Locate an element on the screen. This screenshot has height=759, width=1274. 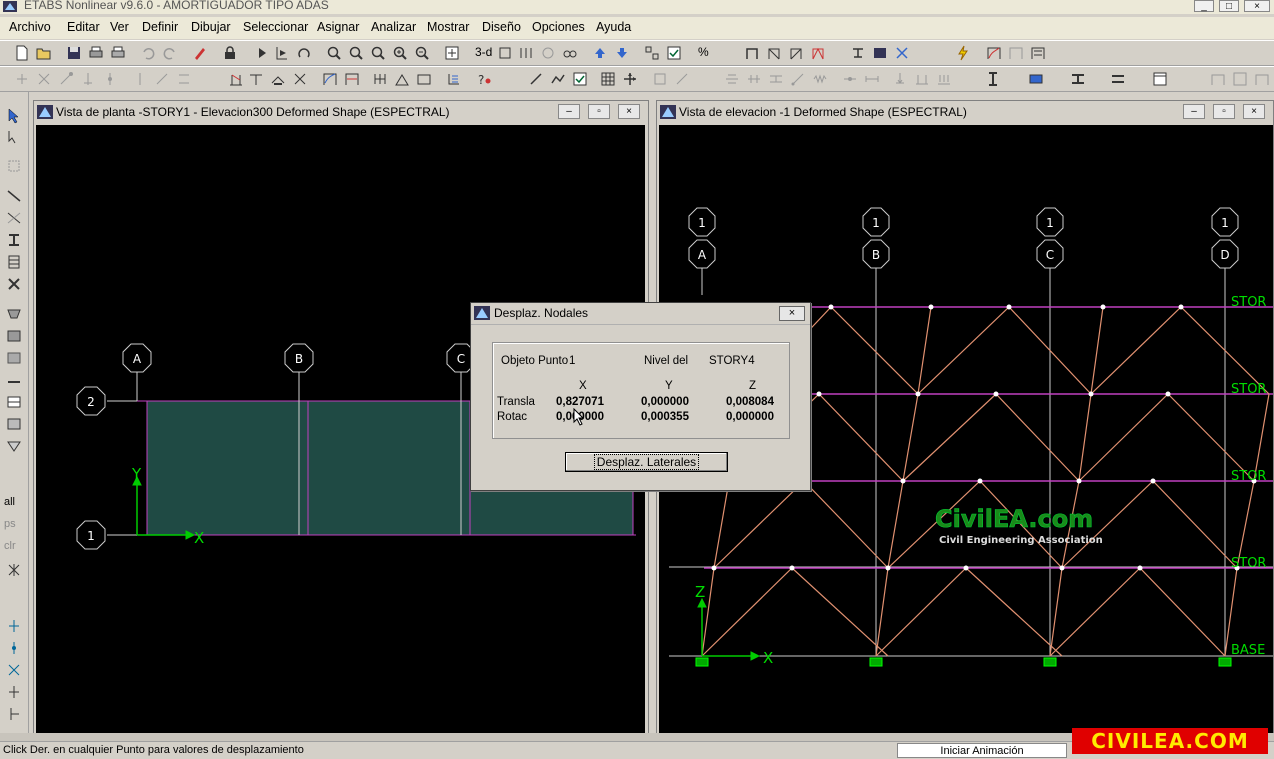
close-button: × is located at coordinates (1257, 6).